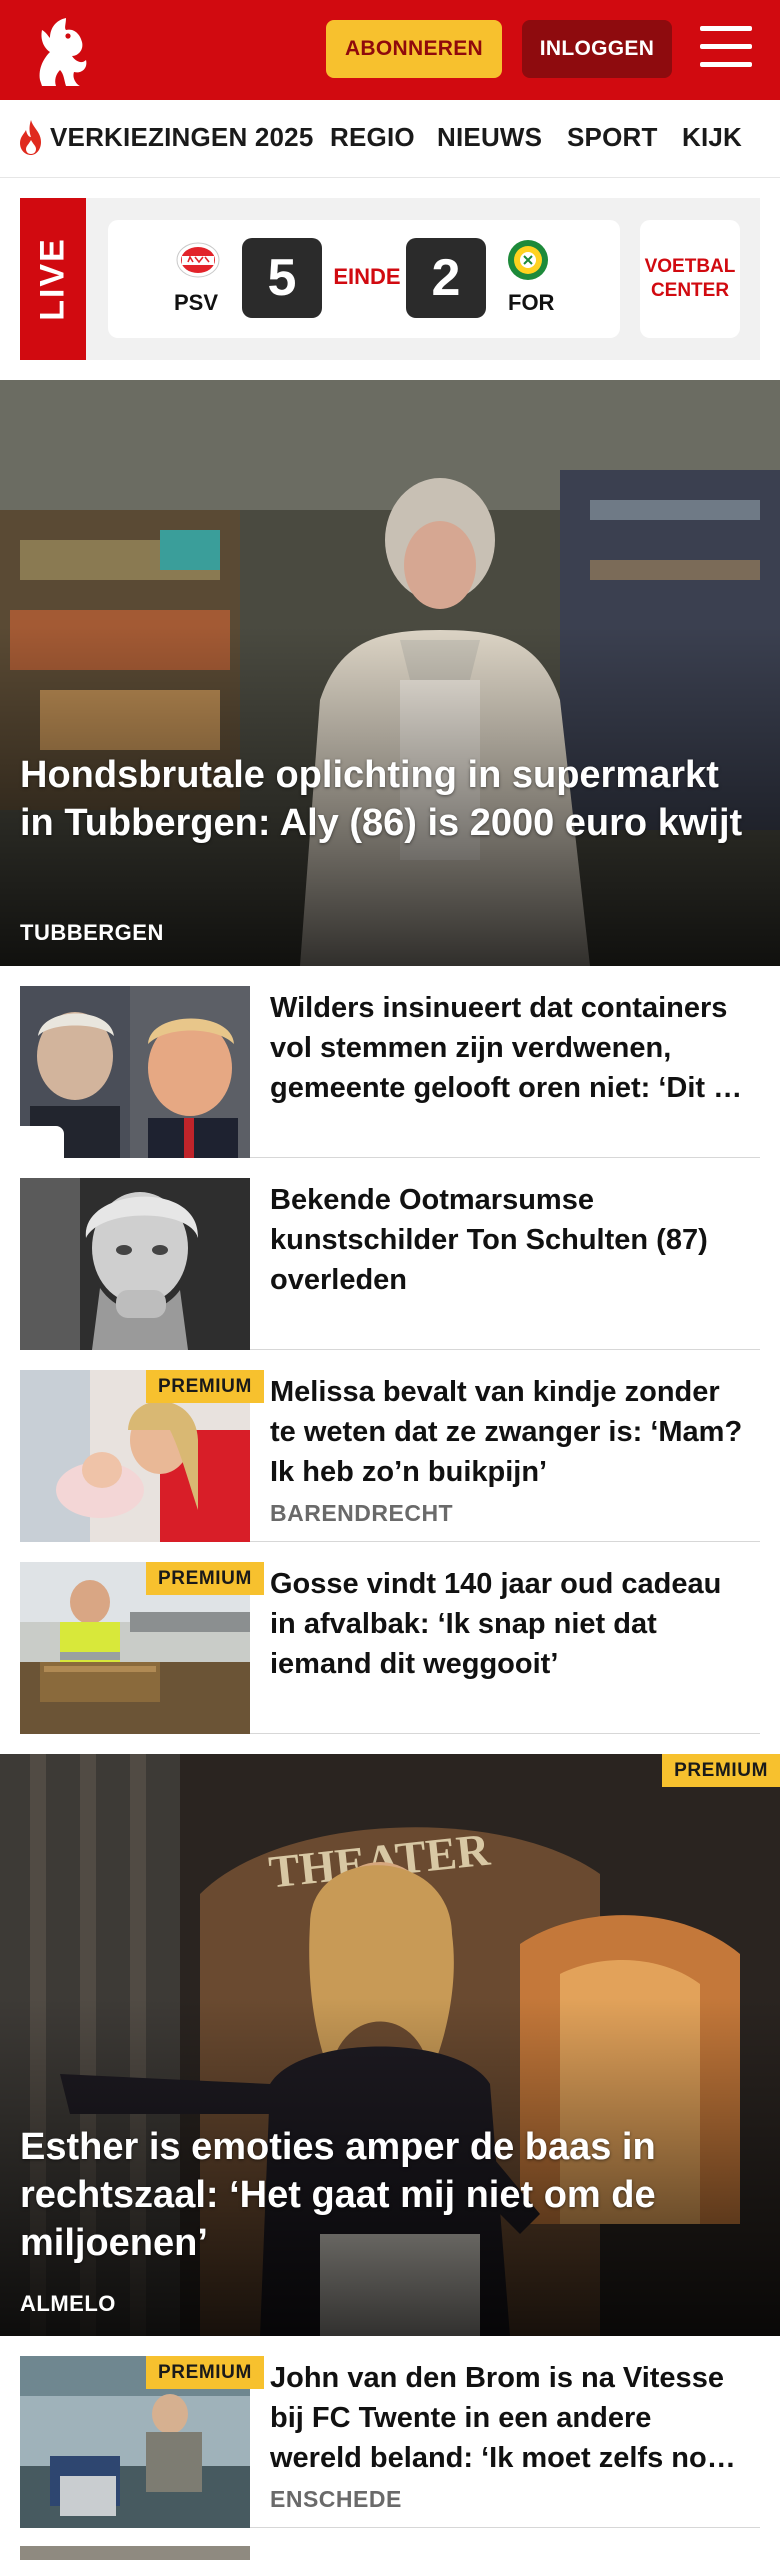 The image size is (780, 2560). I want to click on fortuna-crest-icon, so click(528, 260).